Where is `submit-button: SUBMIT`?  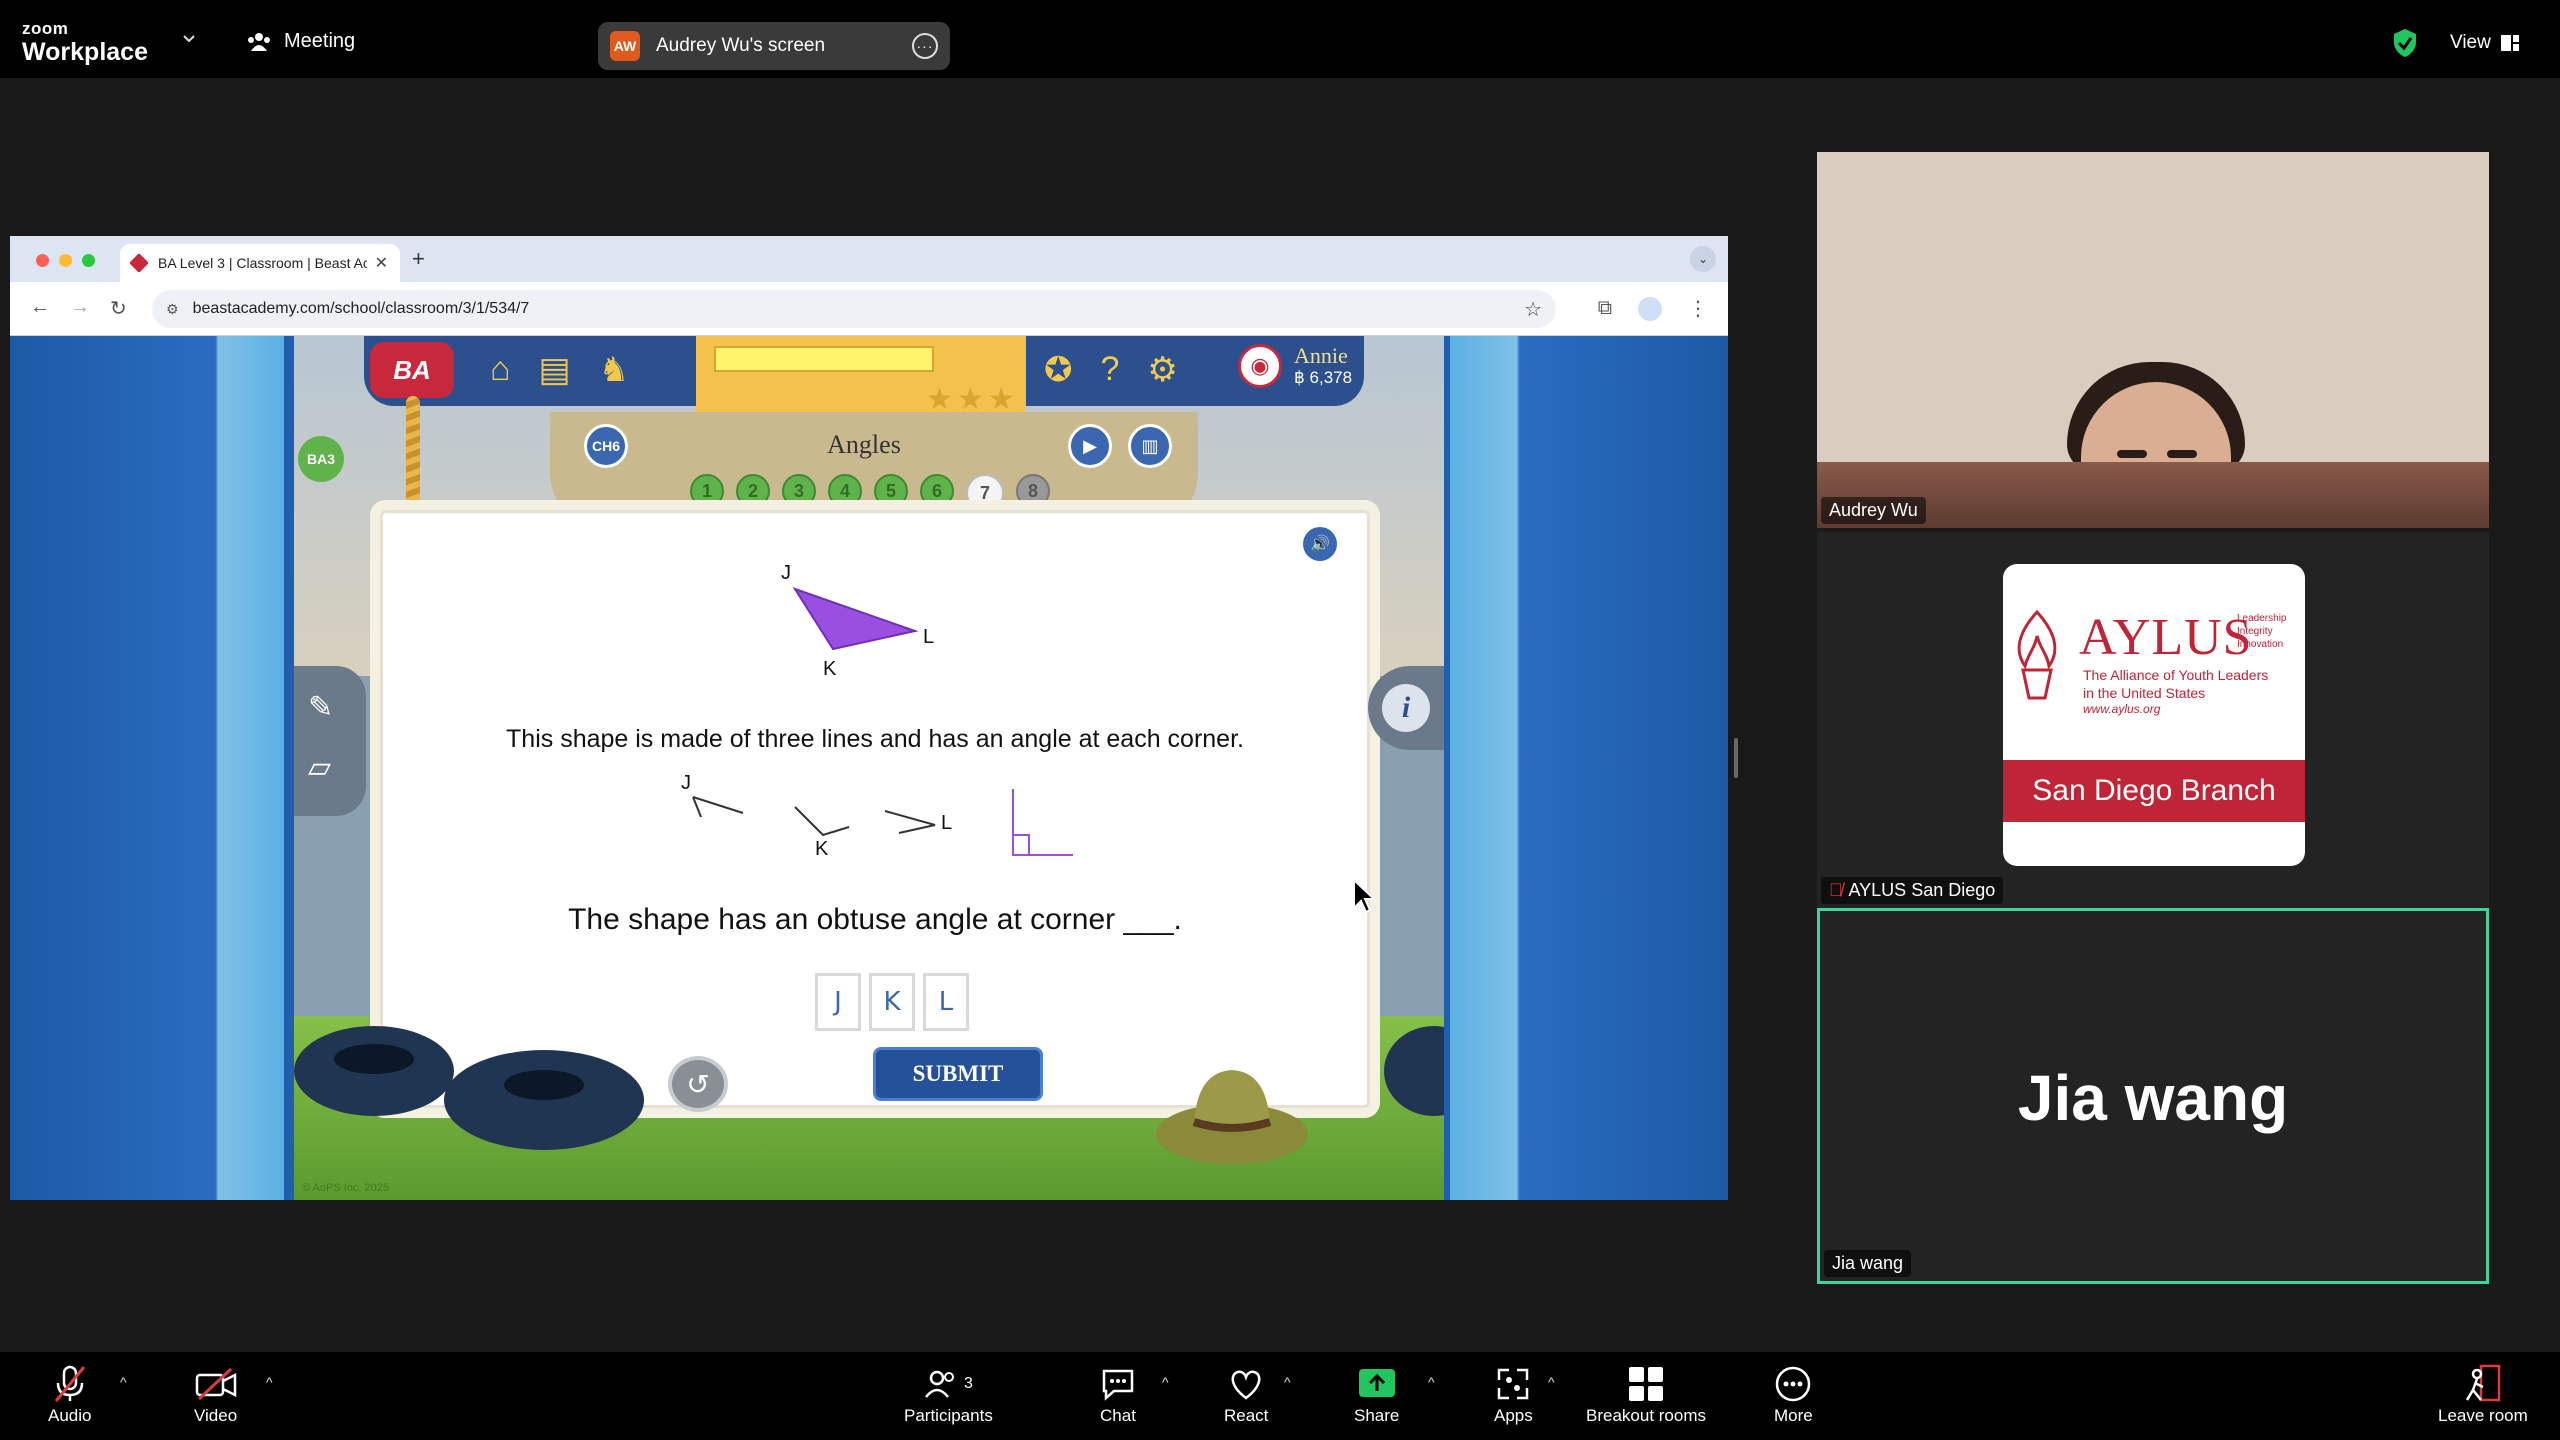
submit-button: SUBMIT is located at coordinates (958, 1074).